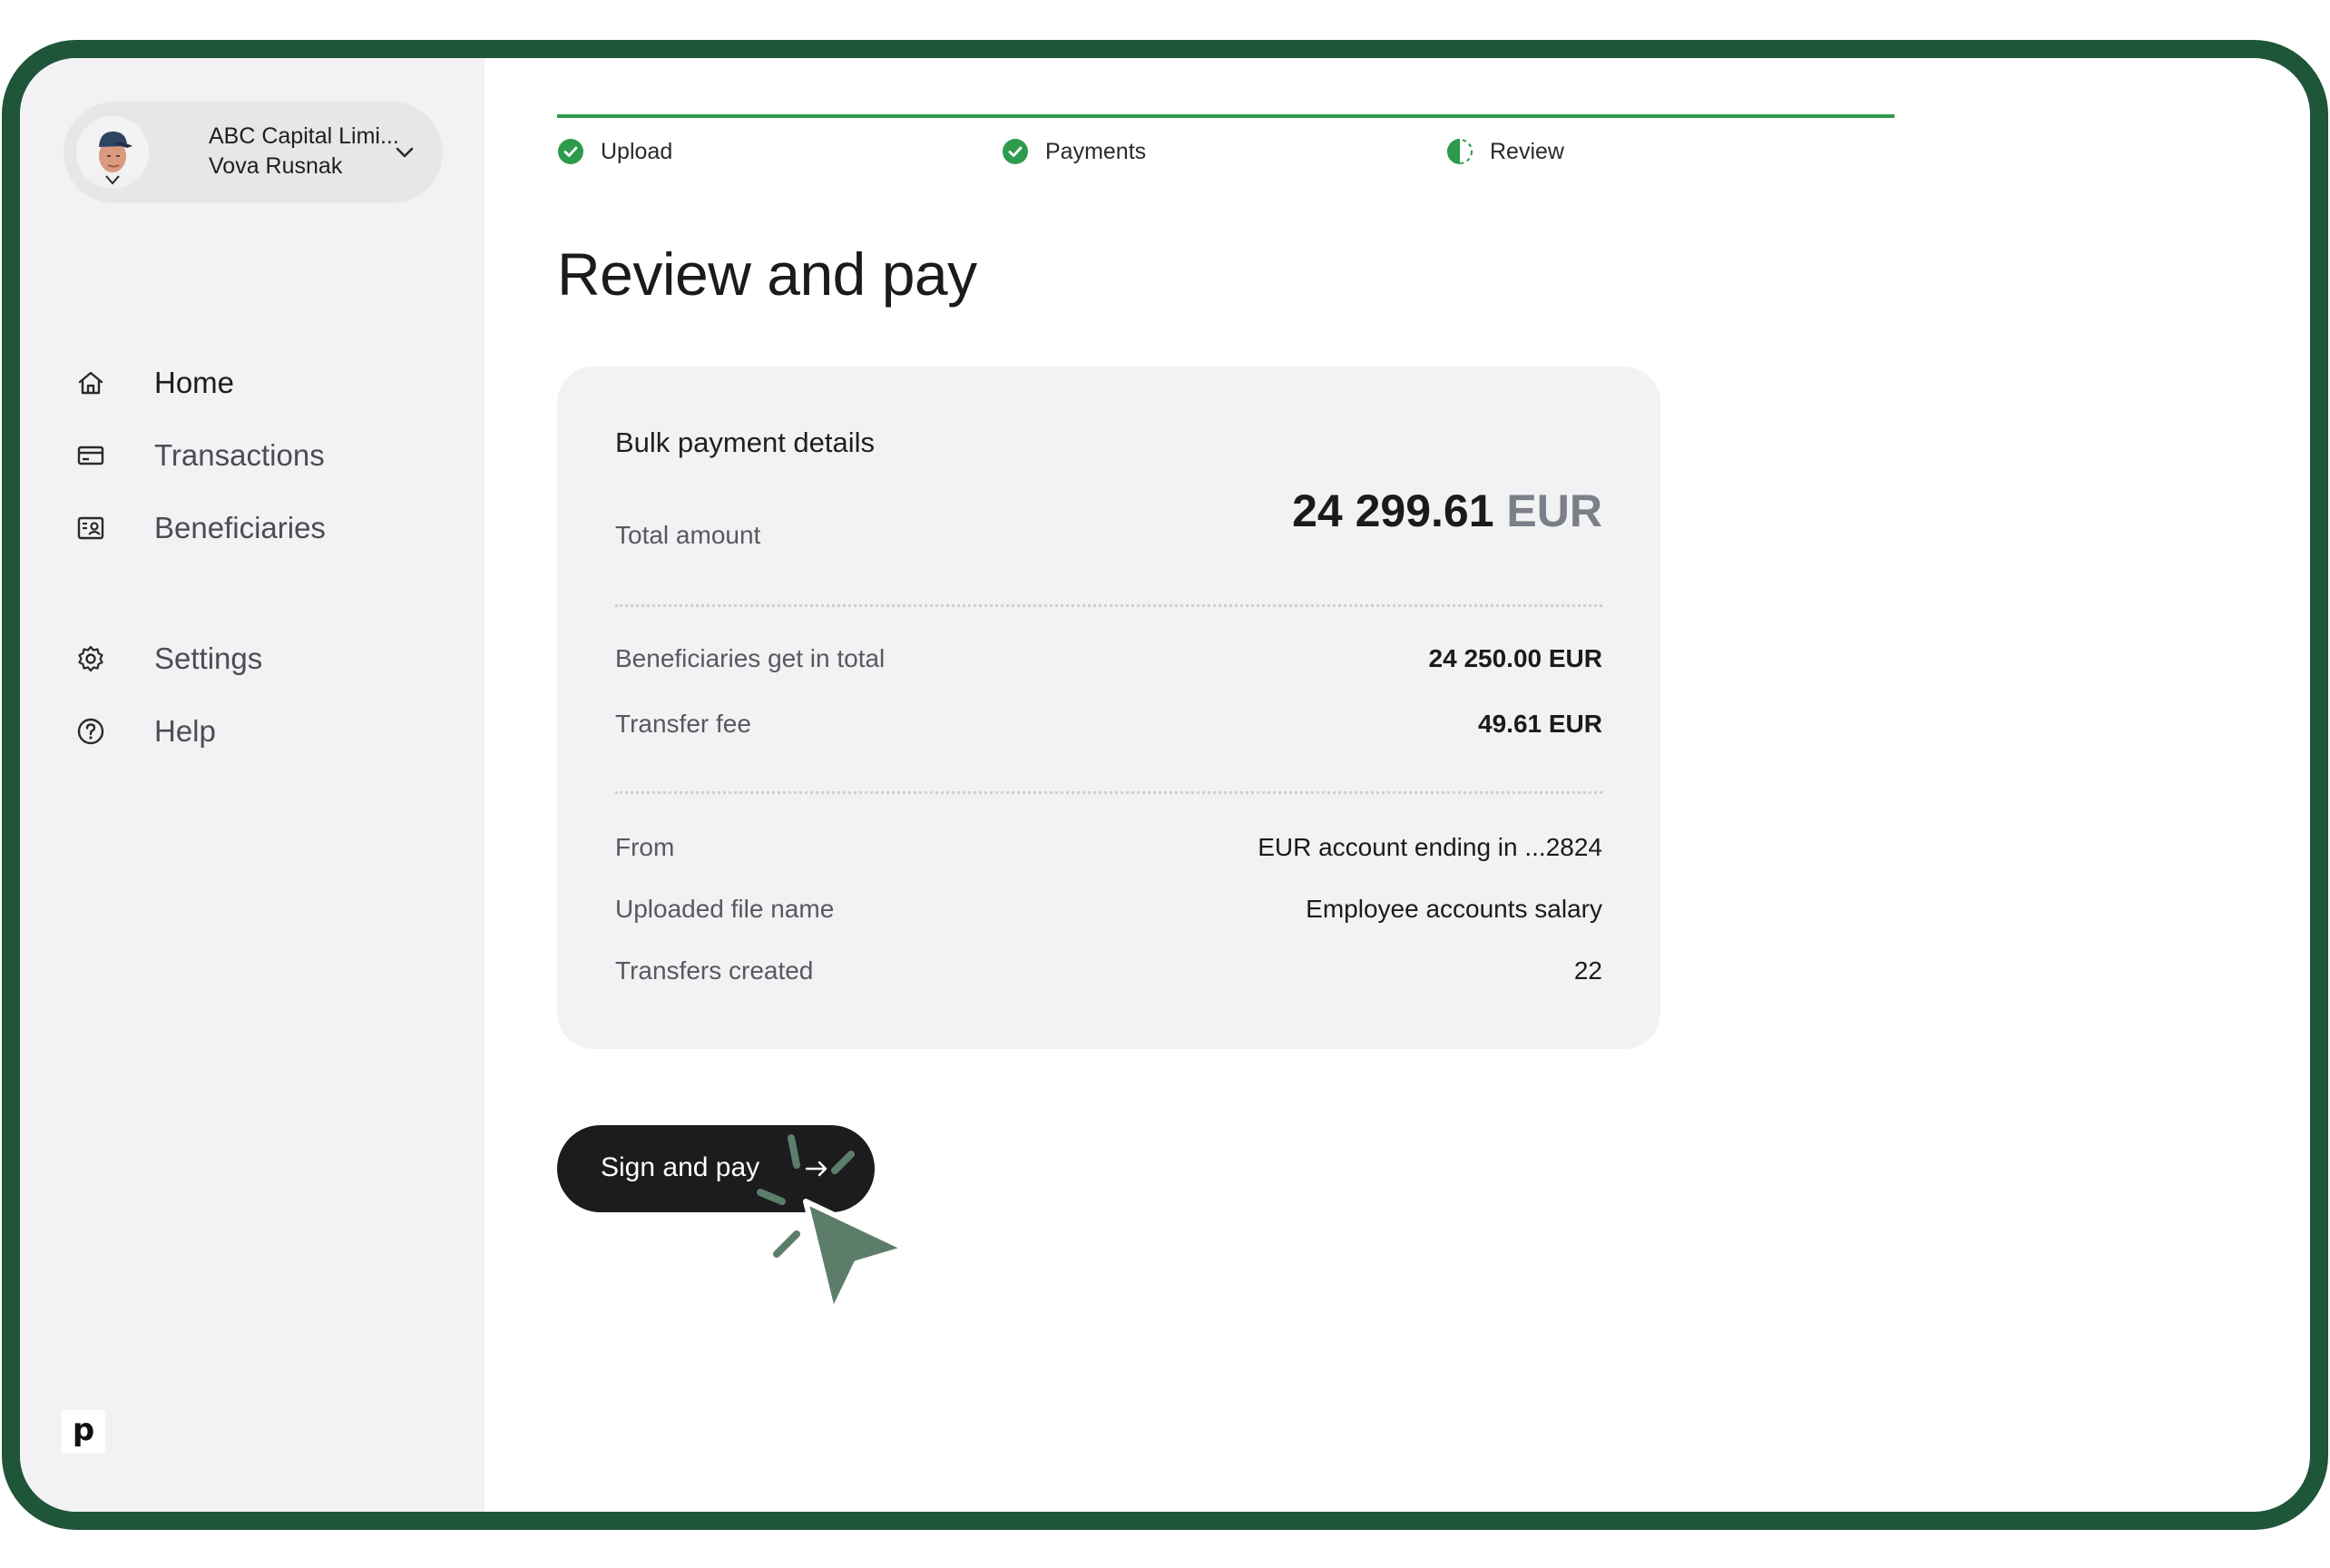  Describe the element at coordinates (1515, 658) in the screenshot. I see `beneficiaries-total-value: 24 250.00 EUR` at that location.